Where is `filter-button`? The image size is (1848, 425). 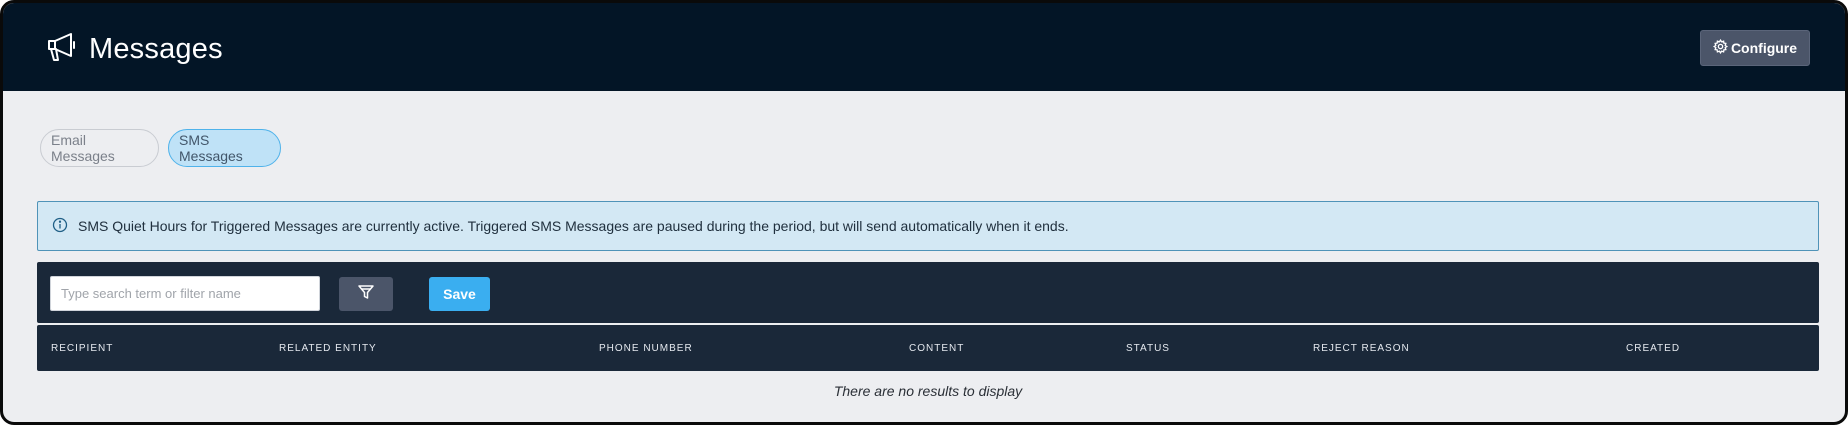
filter-button is located at coordinates (366, 294).